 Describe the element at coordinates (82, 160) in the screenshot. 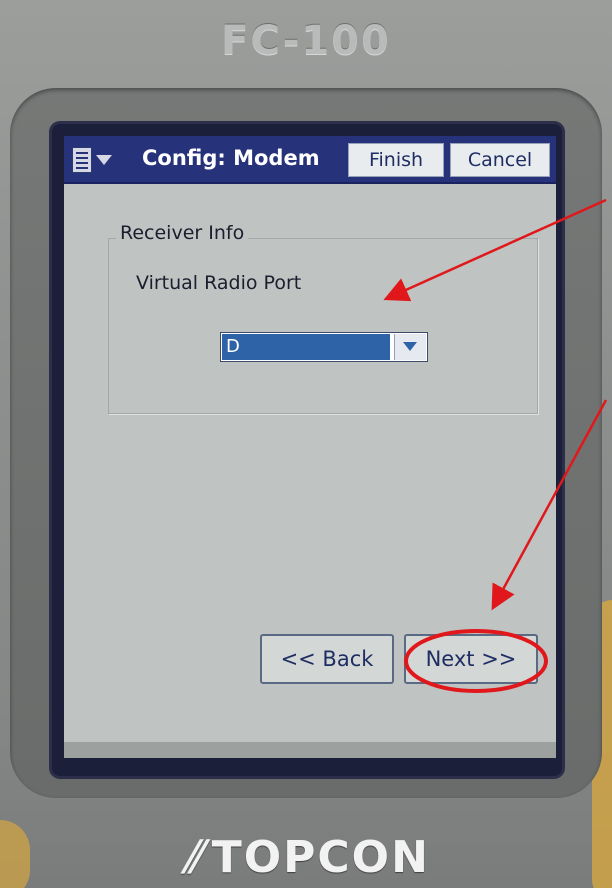

I see `menu-icon` at that location.